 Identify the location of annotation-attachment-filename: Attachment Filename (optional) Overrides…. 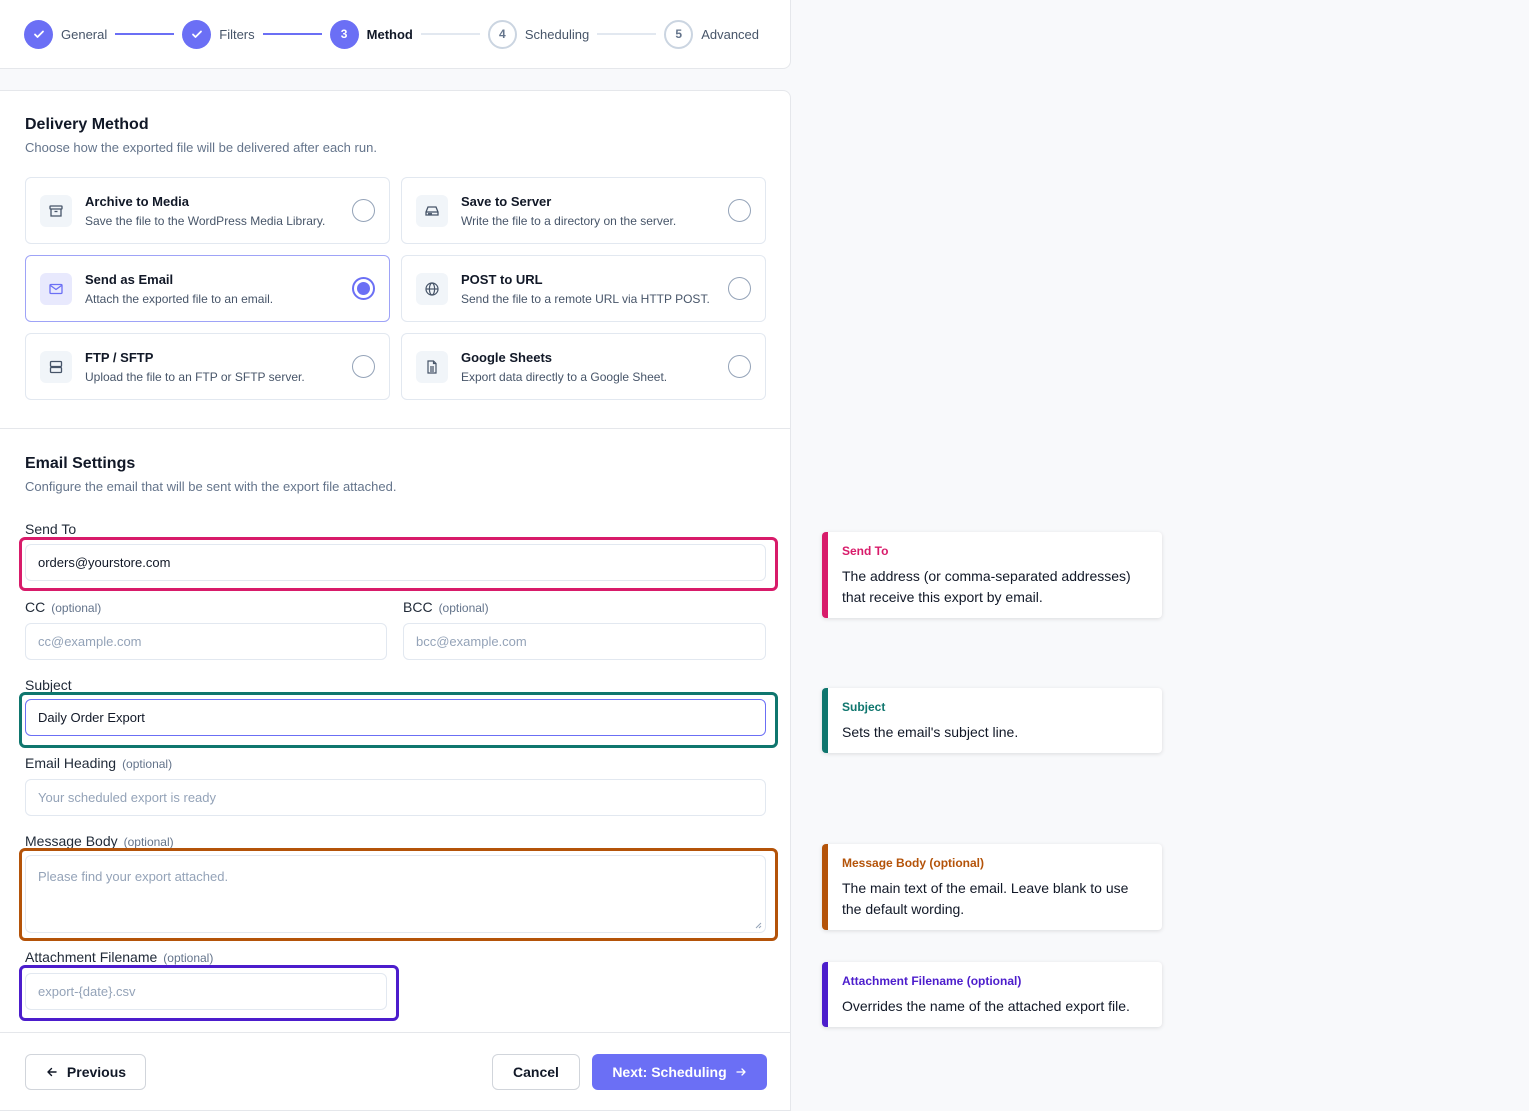
(992, 994).